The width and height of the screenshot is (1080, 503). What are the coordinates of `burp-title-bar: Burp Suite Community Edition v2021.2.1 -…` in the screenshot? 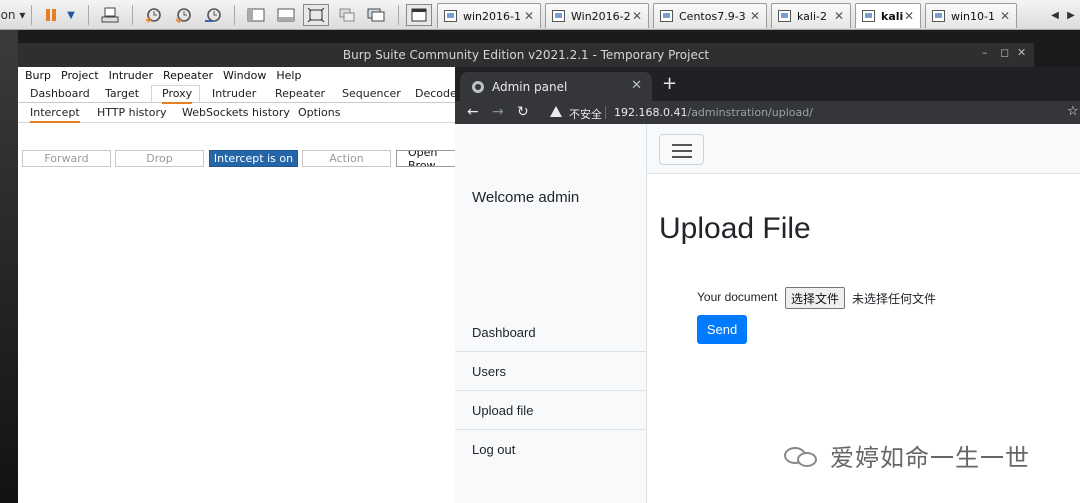 It's located at (526, 55).